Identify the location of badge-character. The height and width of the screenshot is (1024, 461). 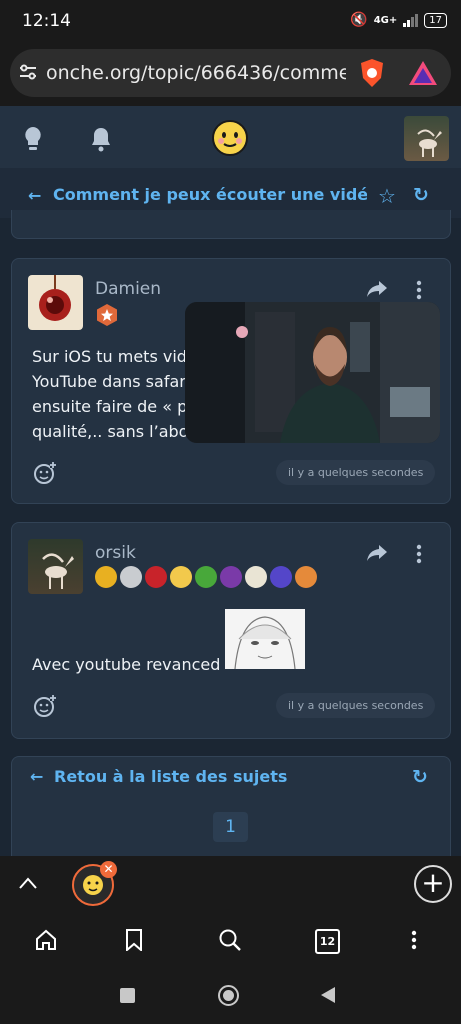
(231, 577).